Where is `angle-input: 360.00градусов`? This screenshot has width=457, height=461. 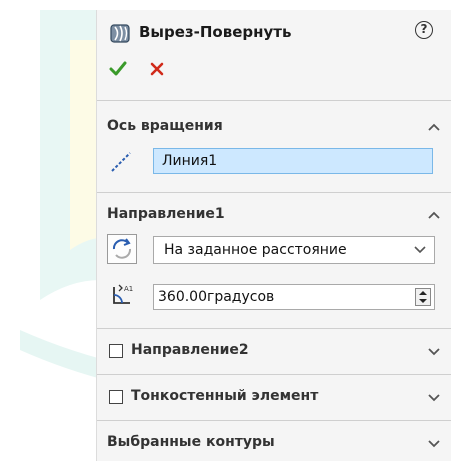 angle-input: 360.00градусов is located at coordinates (294, 297).